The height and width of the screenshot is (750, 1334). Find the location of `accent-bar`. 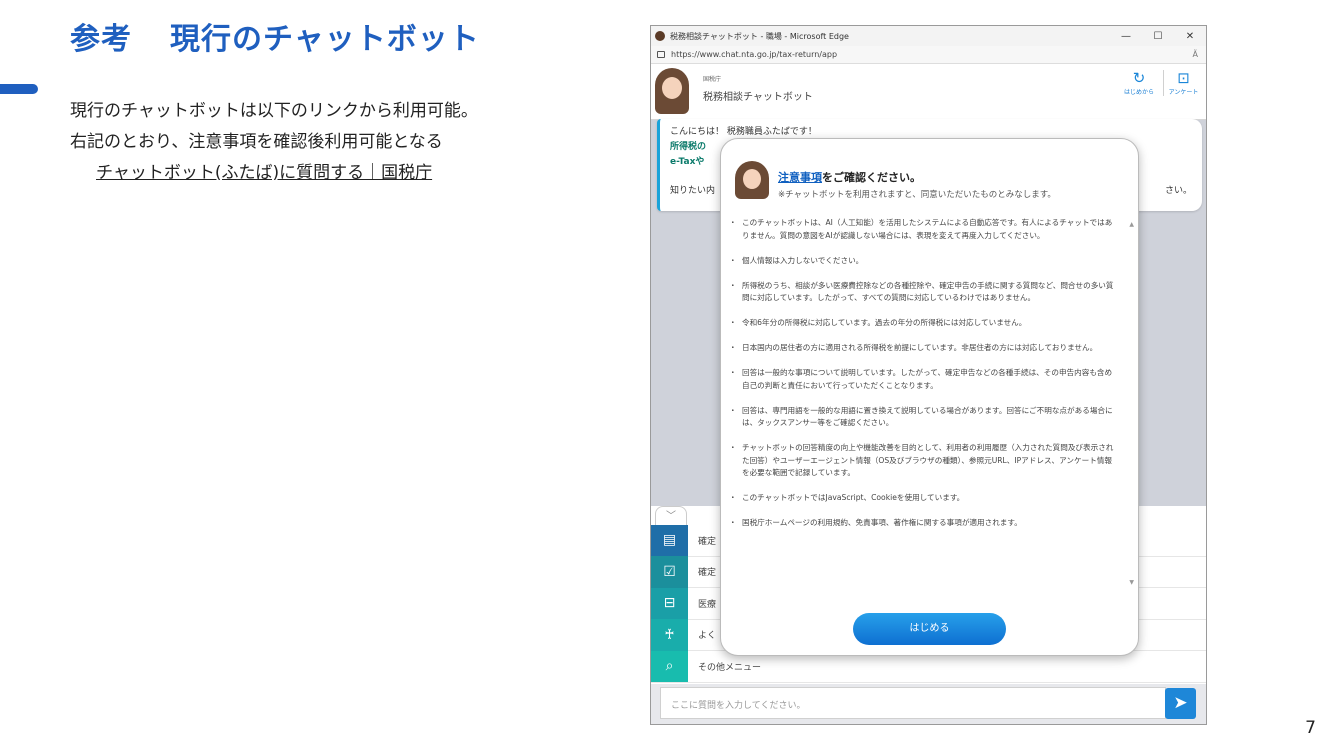

accent-bar is located at coordinates (19, 89).